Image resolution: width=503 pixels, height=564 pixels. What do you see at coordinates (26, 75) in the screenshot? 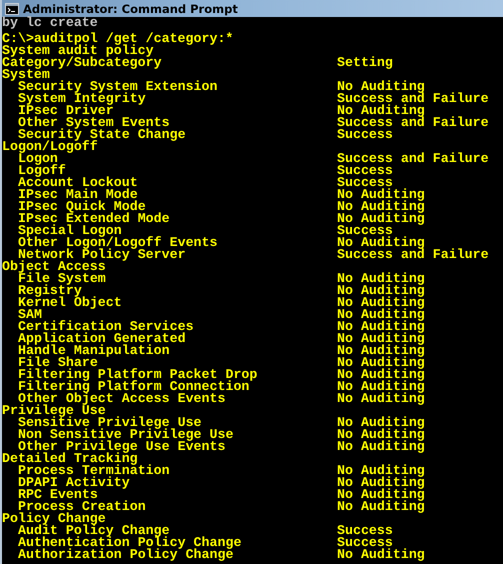
I see `category-name: System` at bounding box center [26, 75].